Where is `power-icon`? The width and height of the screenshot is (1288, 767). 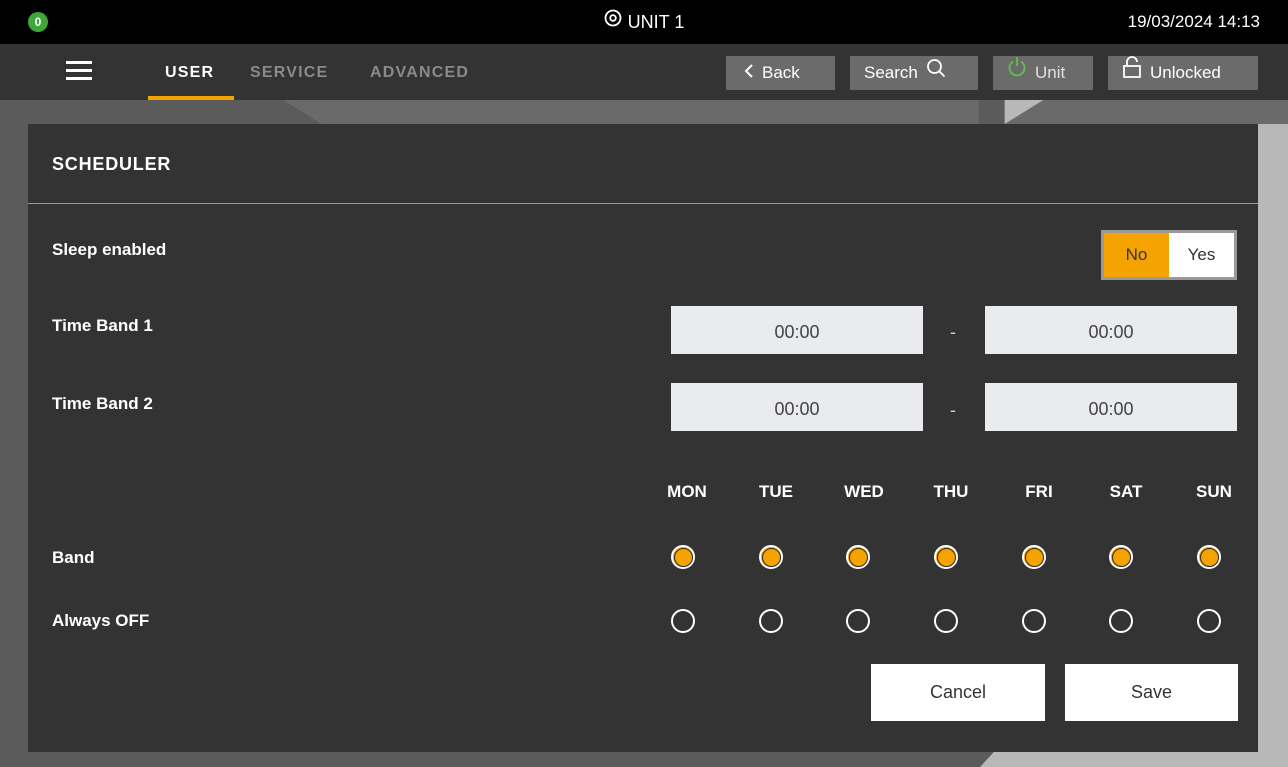
power-icon is located at coordinates (1017, 73).